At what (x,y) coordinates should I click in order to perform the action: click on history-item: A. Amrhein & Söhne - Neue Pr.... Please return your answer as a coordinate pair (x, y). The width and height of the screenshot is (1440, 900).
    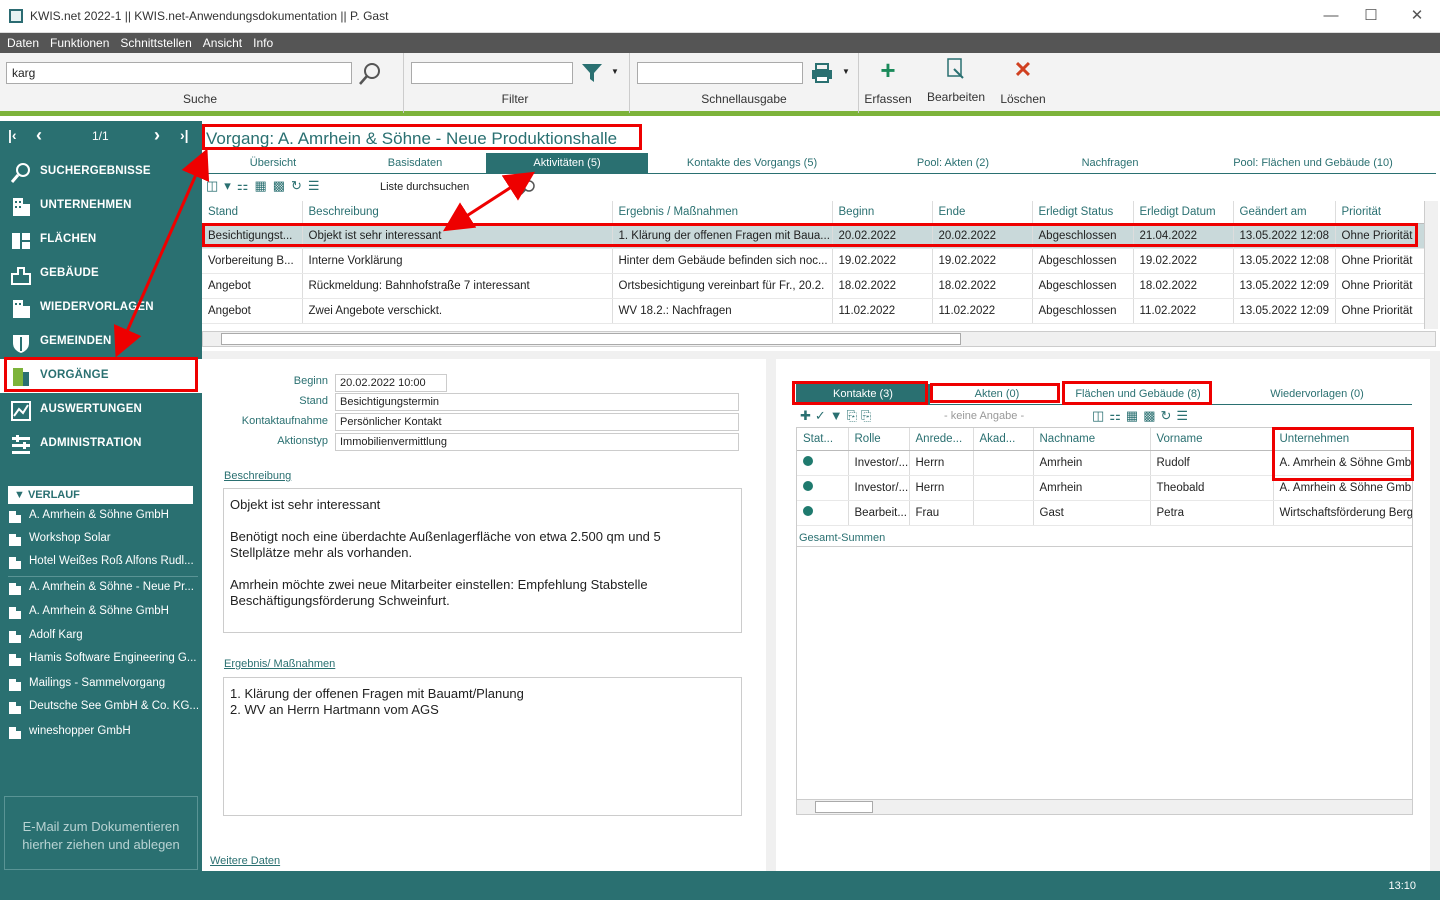
    Looking at the image, I should click on (103, 587).